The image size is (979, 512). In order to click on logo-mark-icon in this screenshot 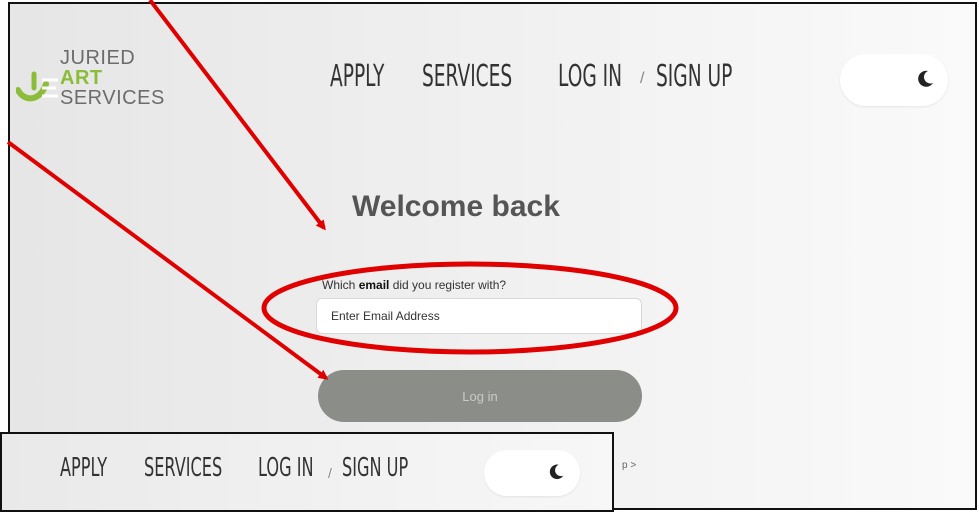, I will do `click(37, 86)`.